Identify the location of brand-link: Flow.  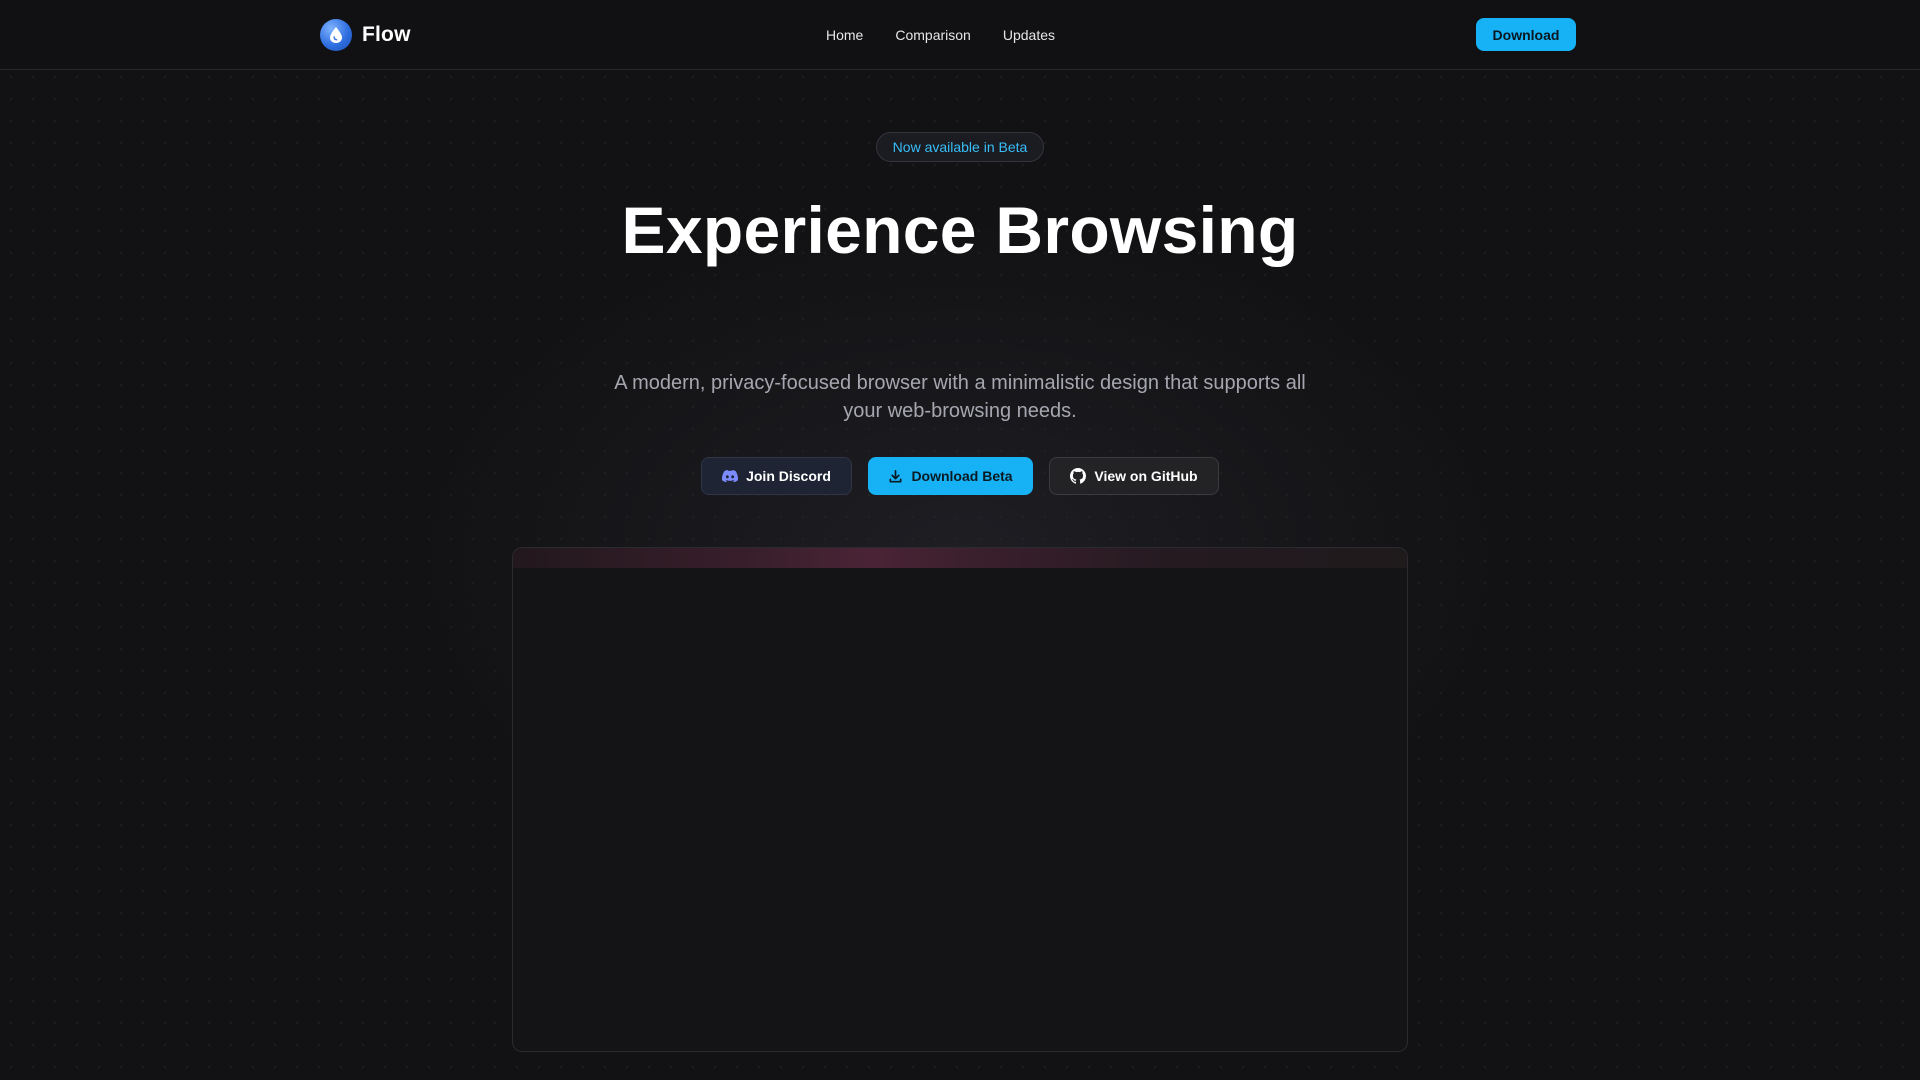
(365, 35).